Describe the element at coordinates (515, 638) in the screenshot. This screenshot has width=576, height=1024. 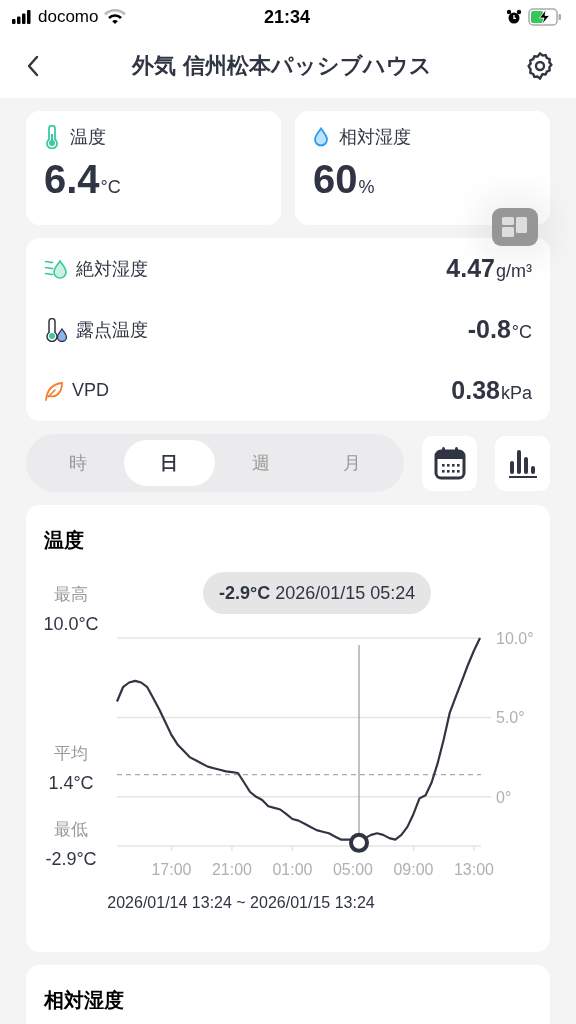
I see `y-tick-label: 10.0°` at that location.